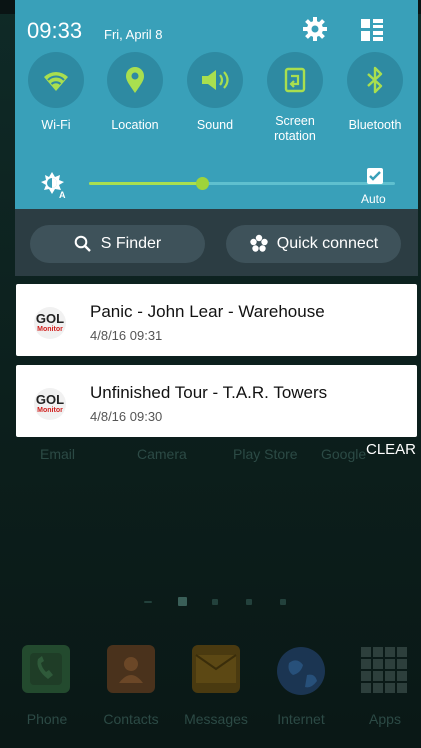  I want to click on page-indicator-dash, so click(148, 602).